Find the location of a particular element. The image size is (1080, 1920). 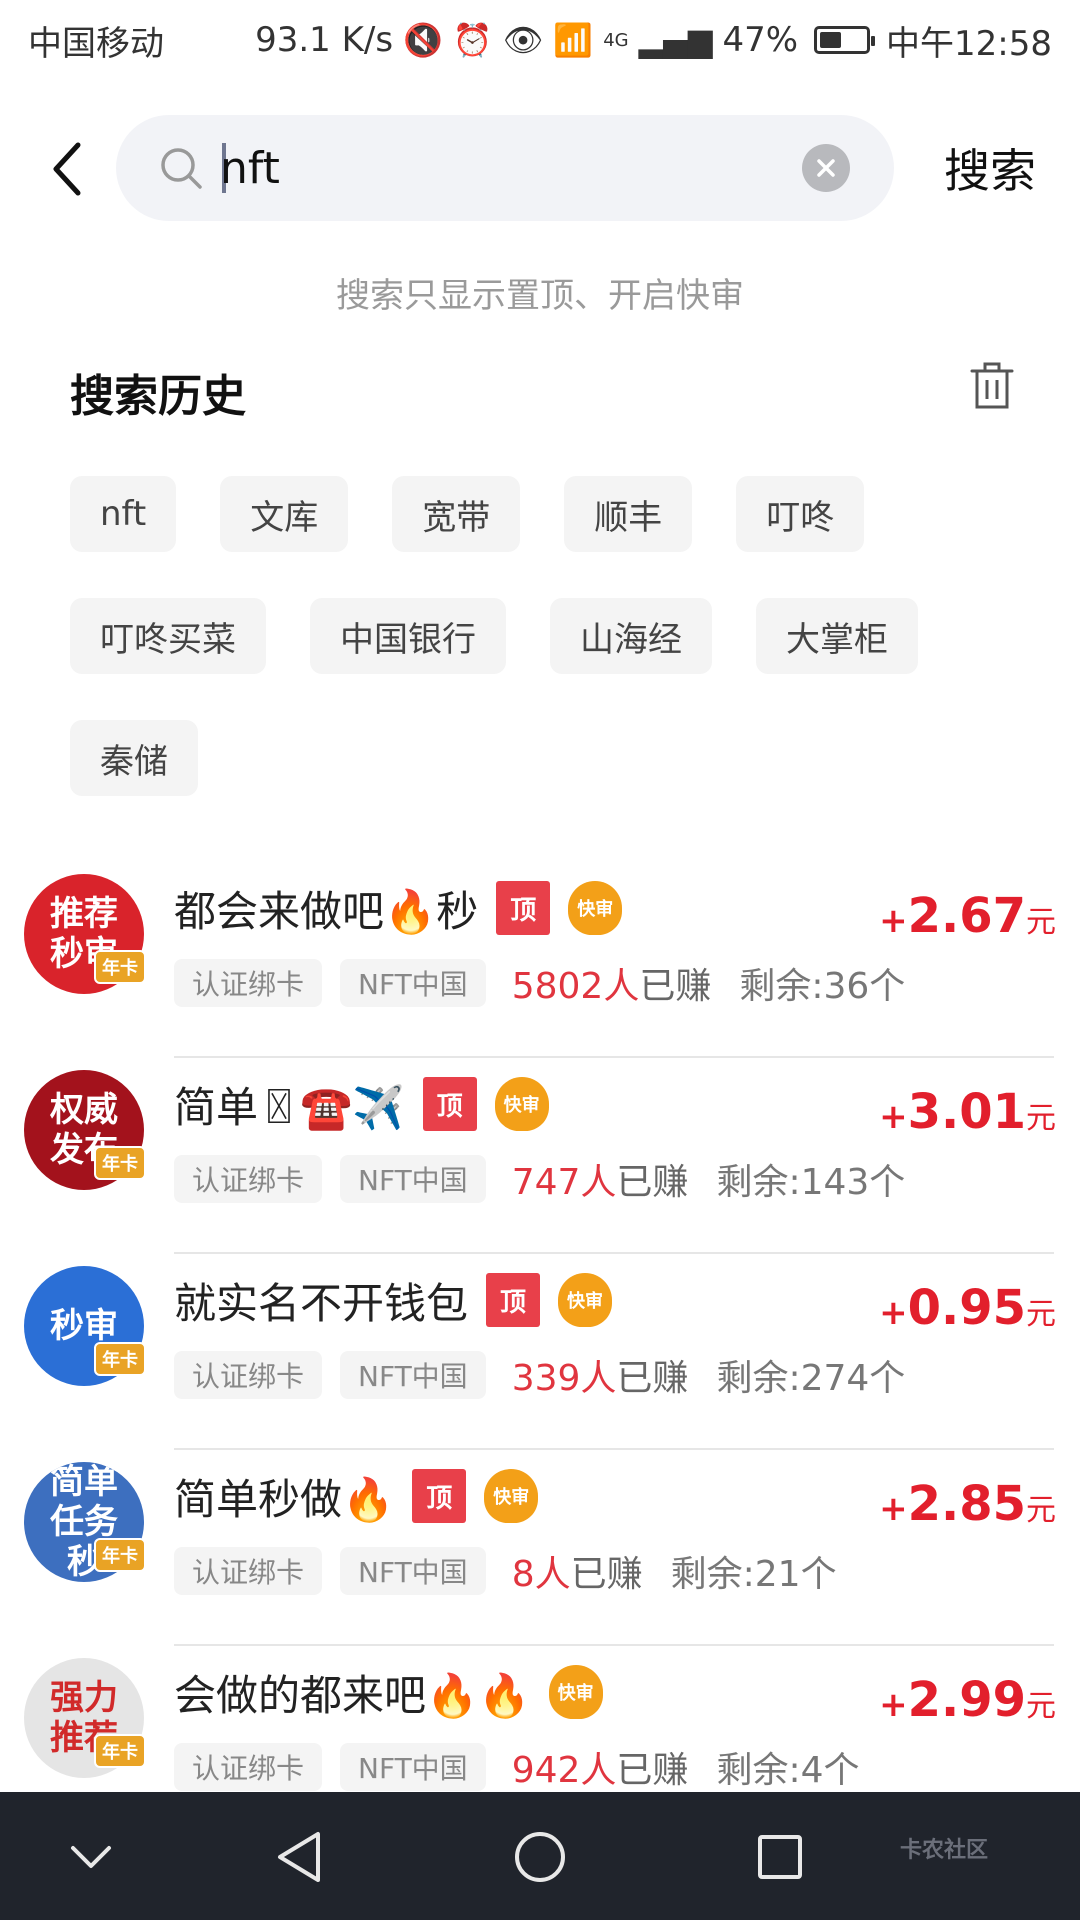

price-value: 0.95 is located at coordinates (966, 1308).